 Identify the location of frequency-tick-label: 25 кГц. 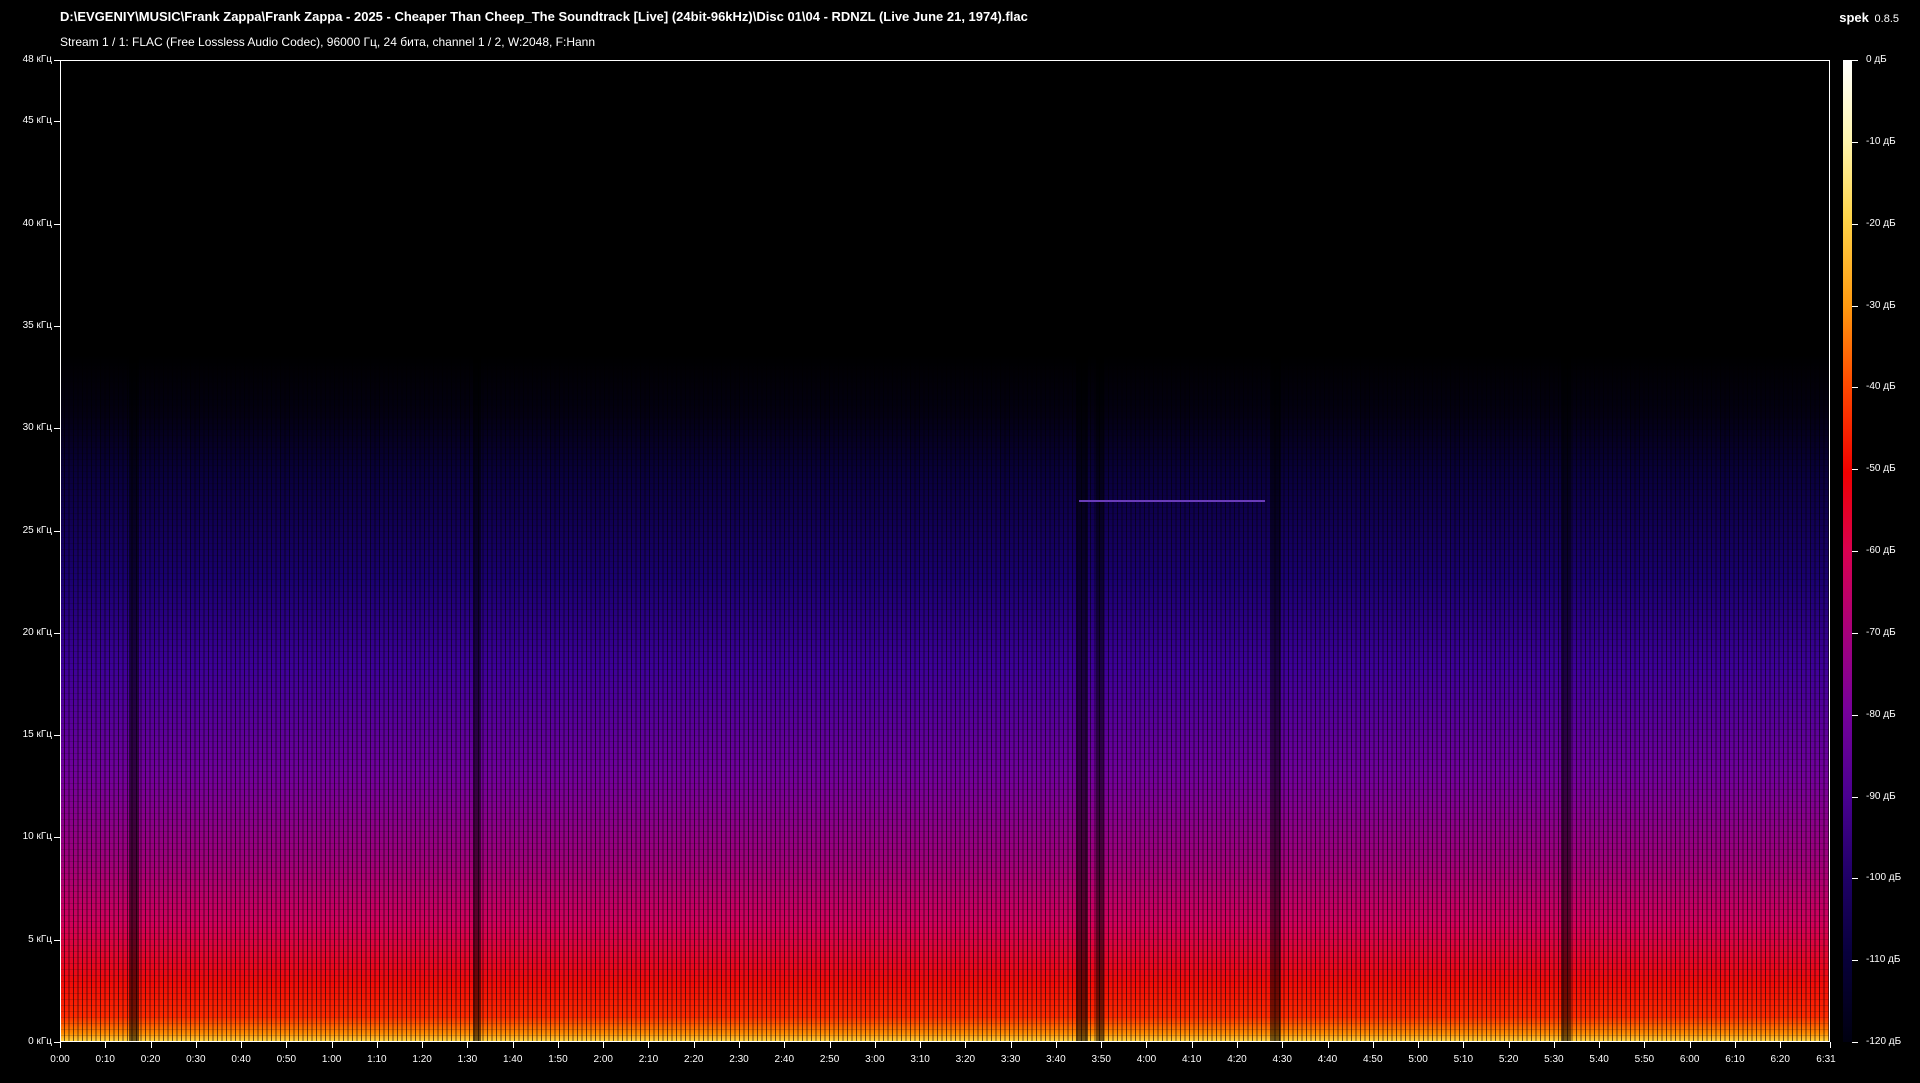
(37, 530).